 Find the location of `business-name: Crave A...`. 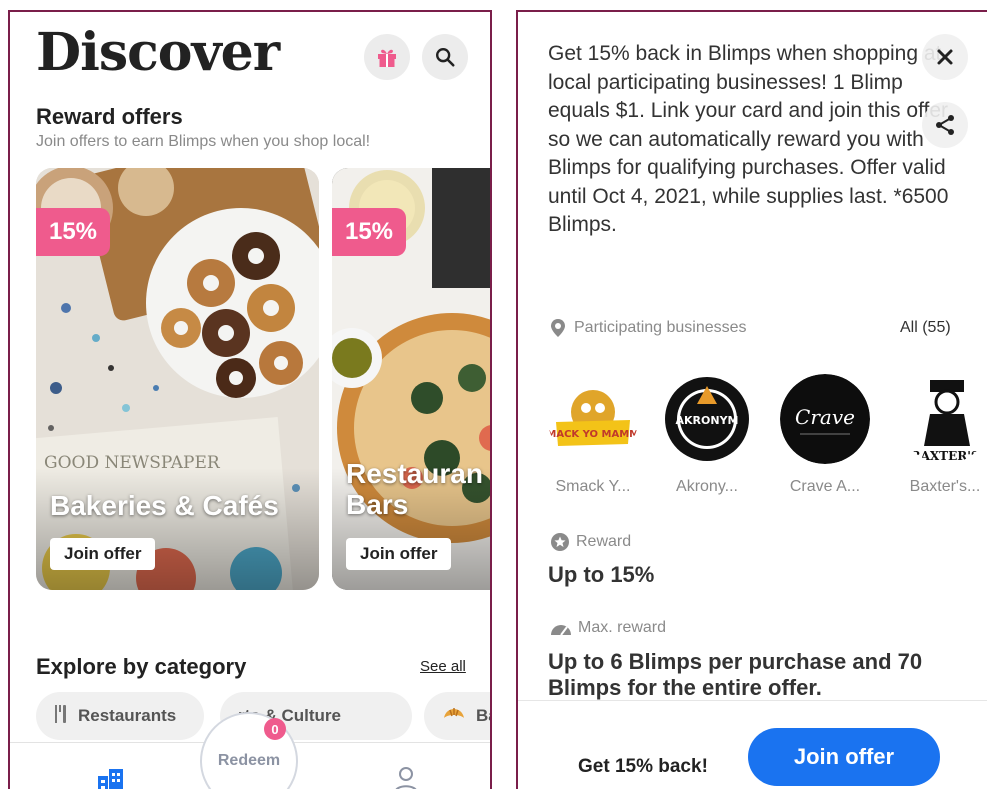

business-name: Crave A... is located at coordinates (825, 486).